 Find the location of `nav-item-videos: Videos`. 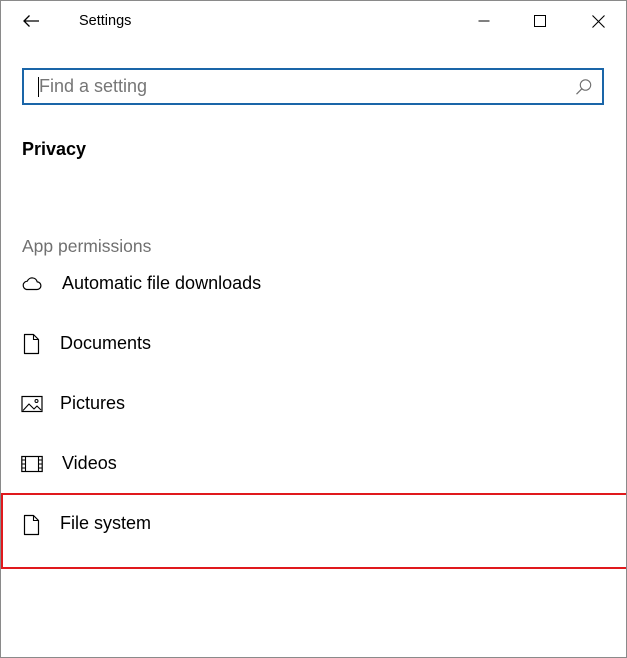

nav-item-videos: Videos is located at coordinates (313, 464).